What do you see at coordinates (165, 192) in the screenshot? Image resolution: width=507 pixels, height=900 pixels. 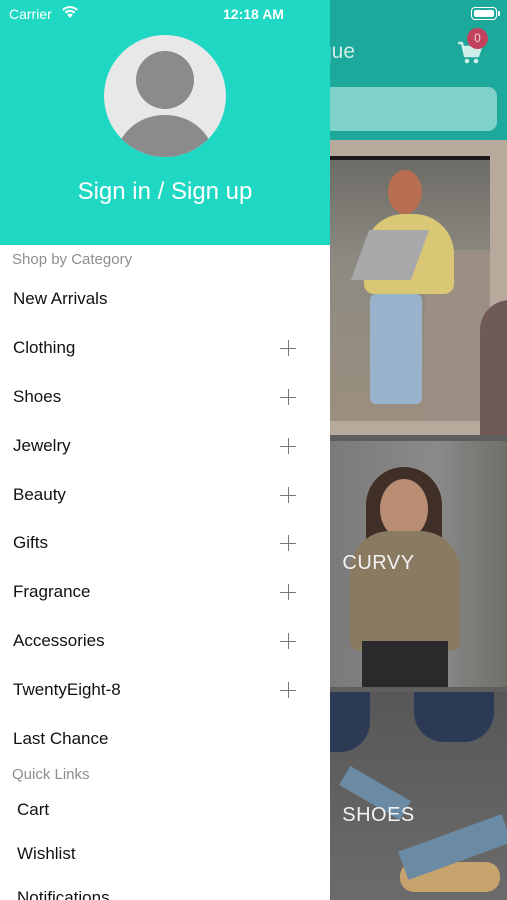 I see `sign-in-link: Sign in / Sign up` at bounding box center [165, 192].